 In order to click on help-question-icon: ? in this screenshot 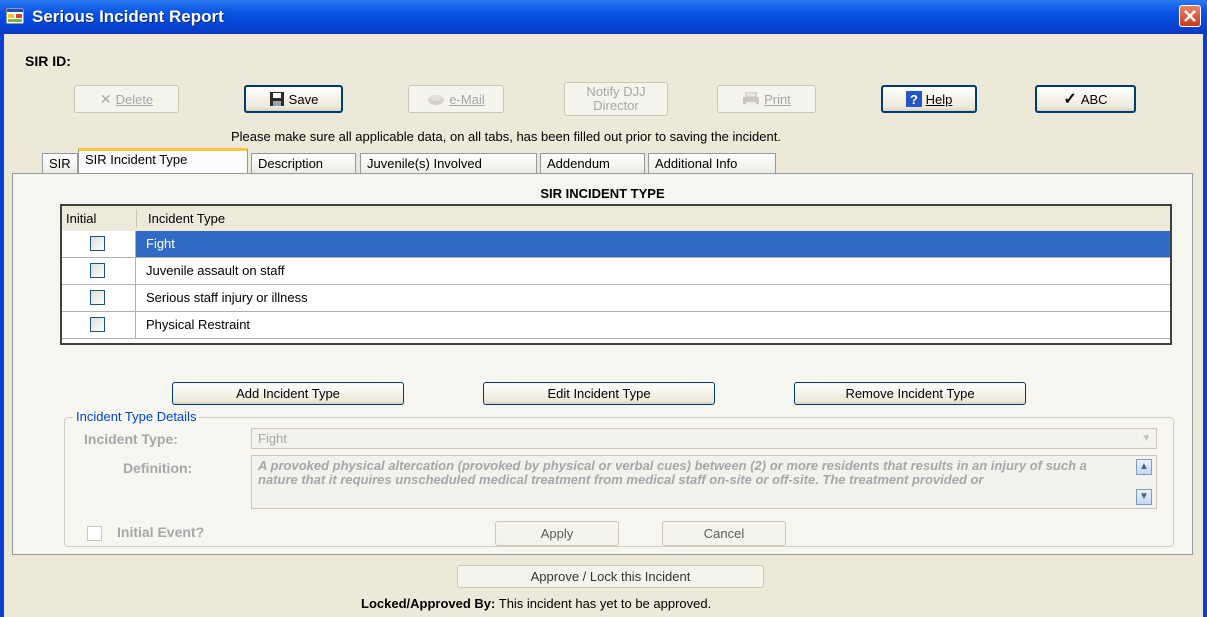, I will do `click(913, 99)`.